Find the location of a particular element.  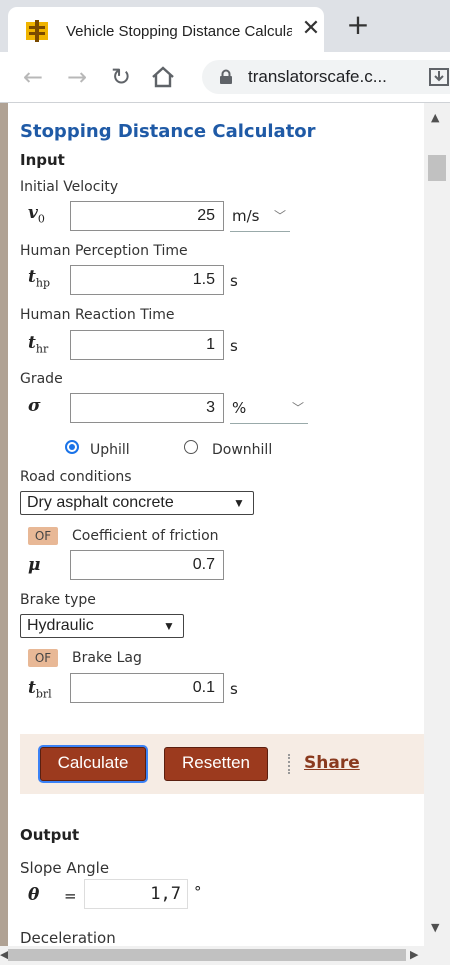

grade-label: Grade is located at coordinates (41, 379).